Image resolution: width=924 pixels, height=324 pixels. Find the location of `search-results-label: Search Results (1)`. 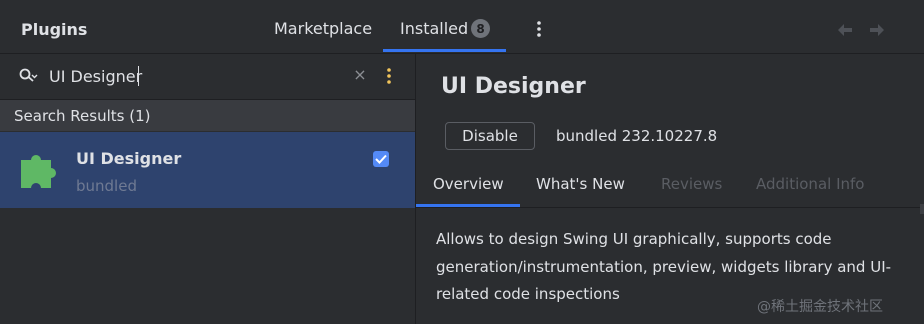

search-results-label: Search Results (1) is located at coordinates (82, 116).